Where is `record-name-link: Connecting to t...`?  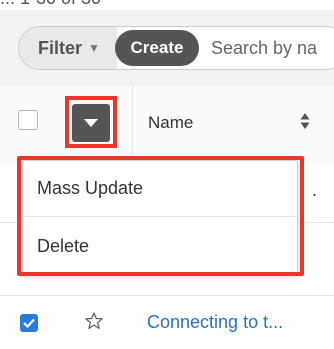
record-name-link: Connecting to t... is located at coordinates (215, 322).